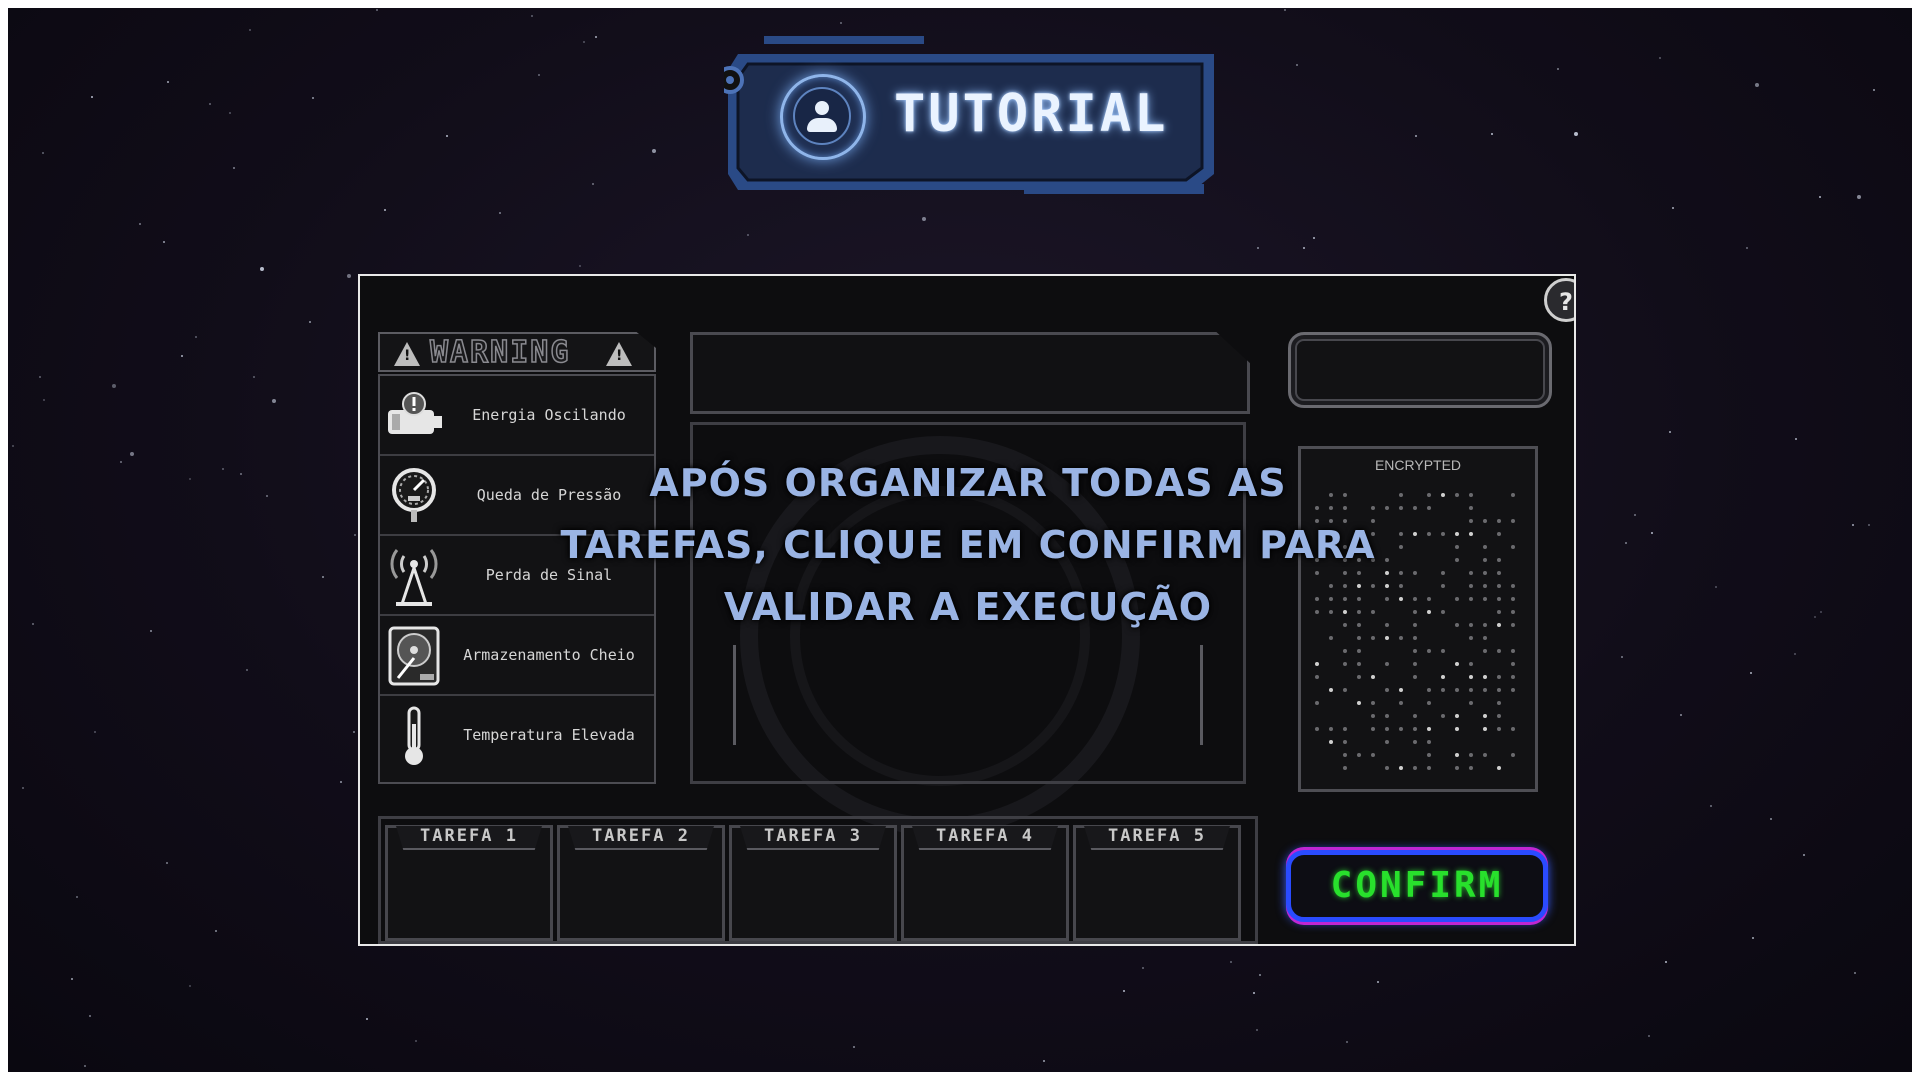 The height and width of the screenshot is (1080, 1920). I want to click on instruction-line-1: APÓS ORGANIZAR TODAS AS, so click(968, 483).